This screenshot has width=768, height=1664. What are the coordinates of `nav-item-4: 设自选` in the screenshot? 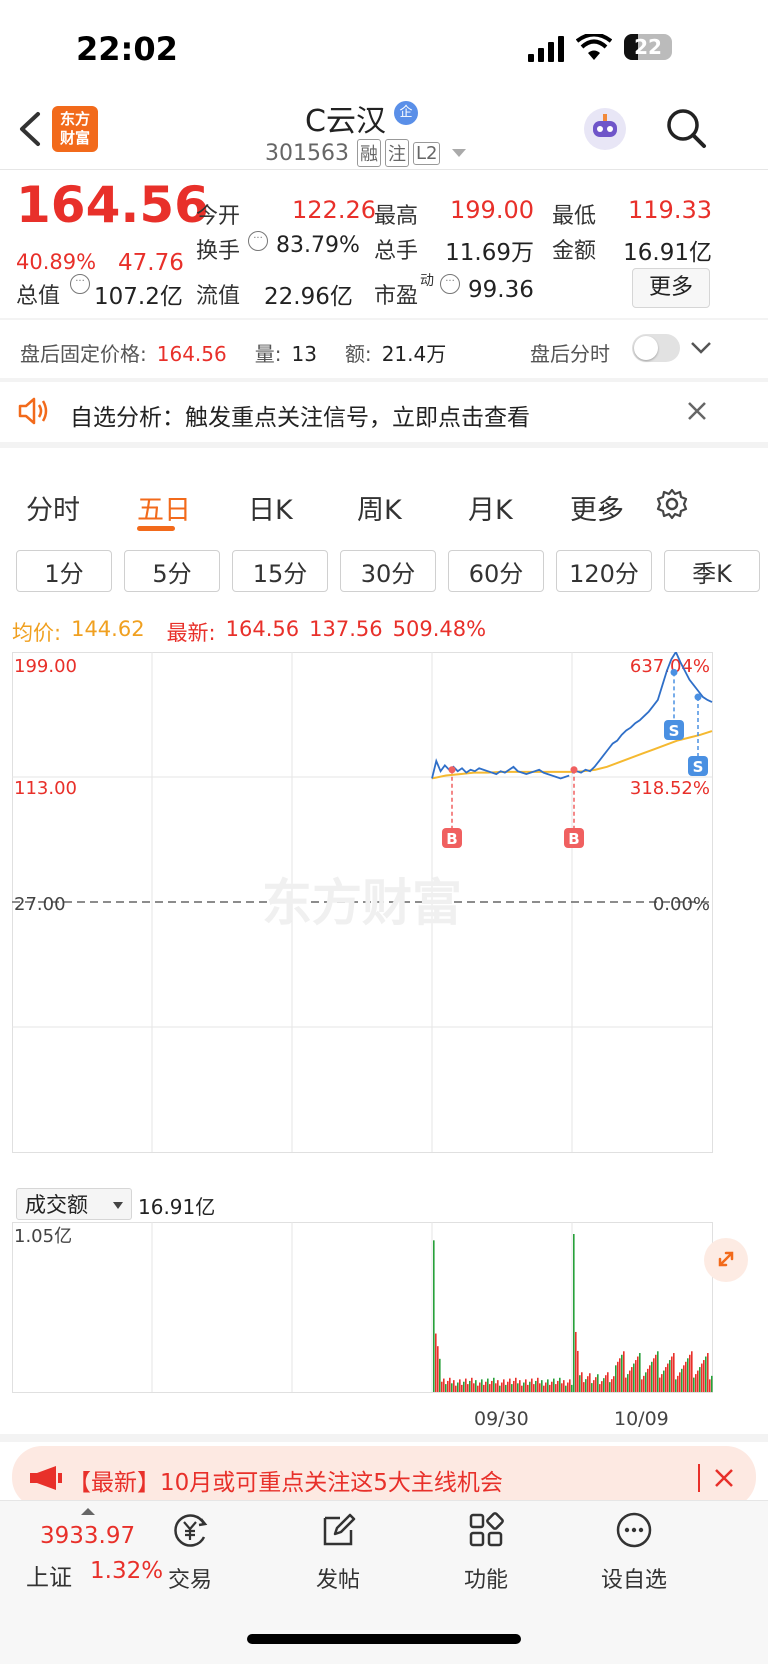 It's located at (634, 1552).